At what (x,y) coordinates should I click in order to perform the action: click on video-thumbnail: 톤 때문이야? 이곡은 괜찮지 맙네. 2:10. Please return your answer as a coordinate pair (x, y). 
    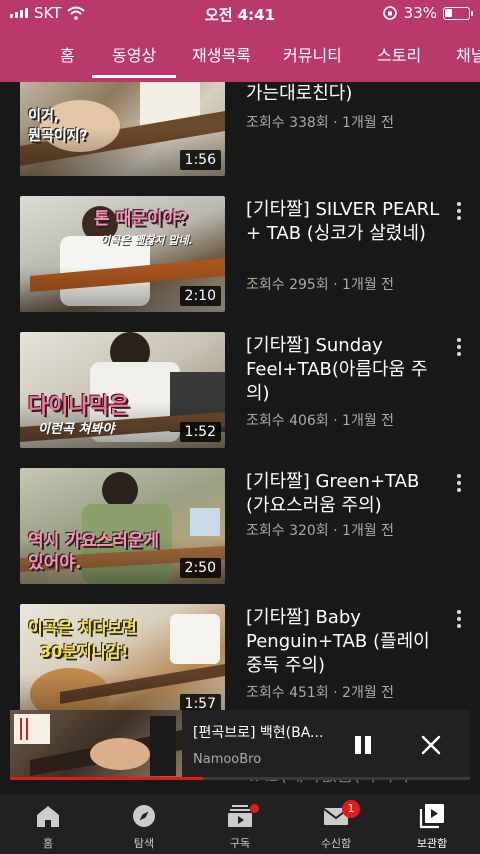
    Looking at the image, I should click on (122, 254).